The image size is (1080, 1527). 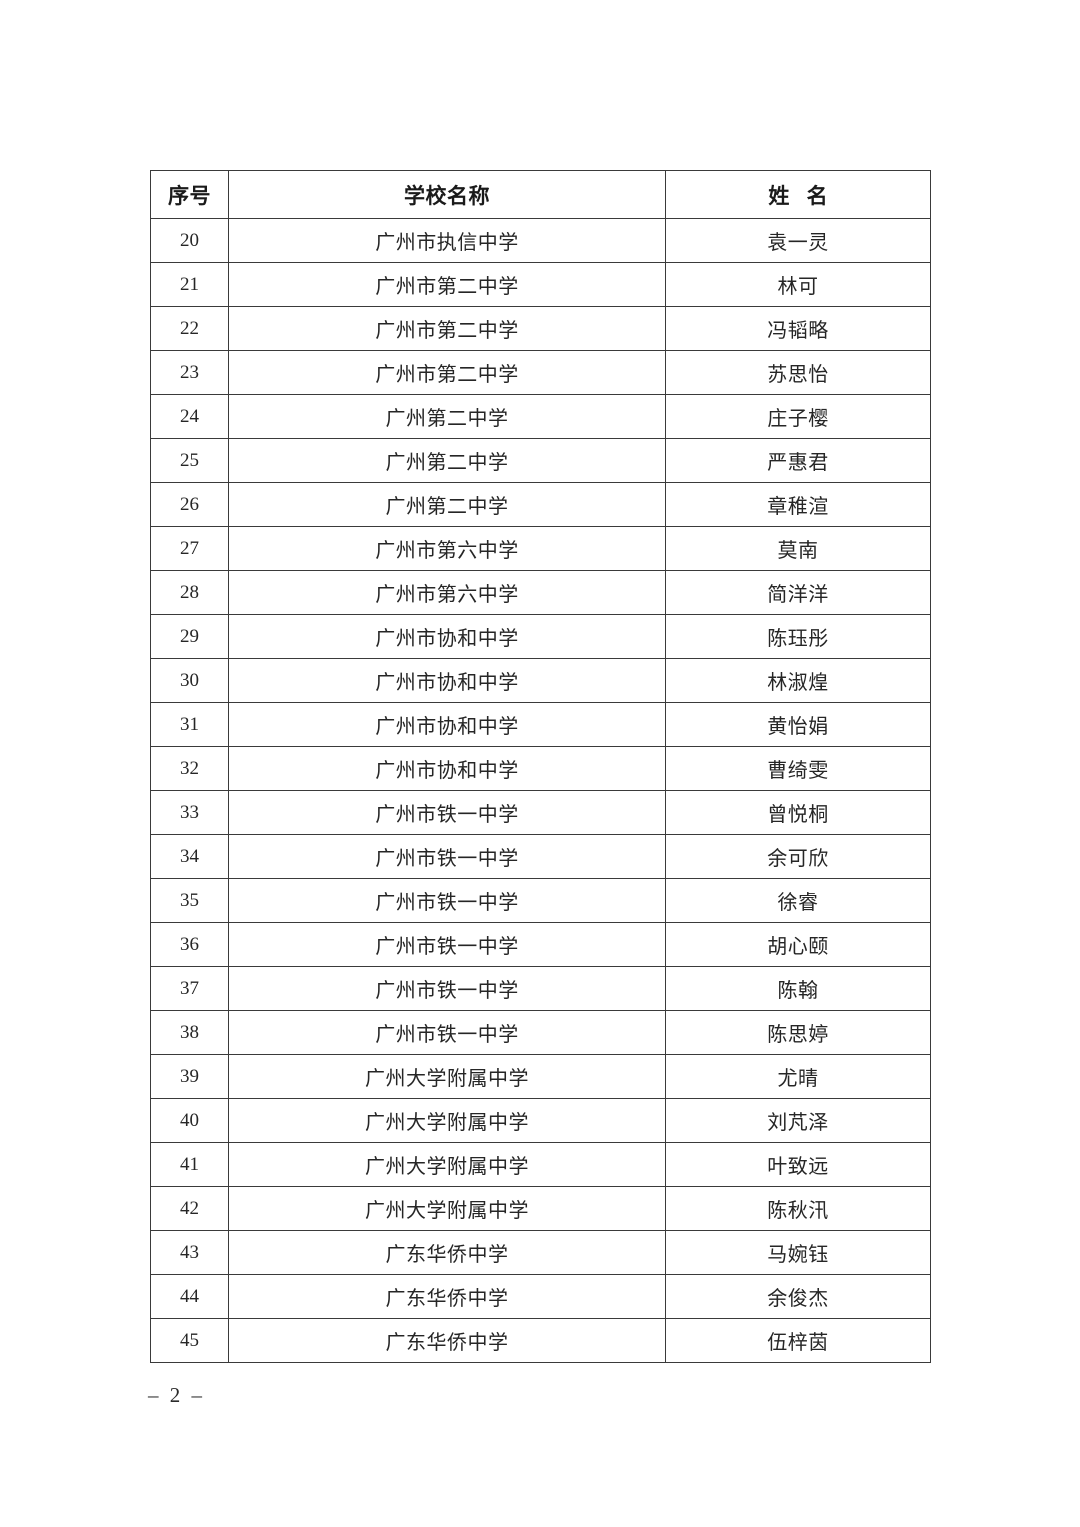 What do you see at coordinates (189, 1076) in the screenshot?
I see `cell-index: 39` at bounding box center [189, 1076].